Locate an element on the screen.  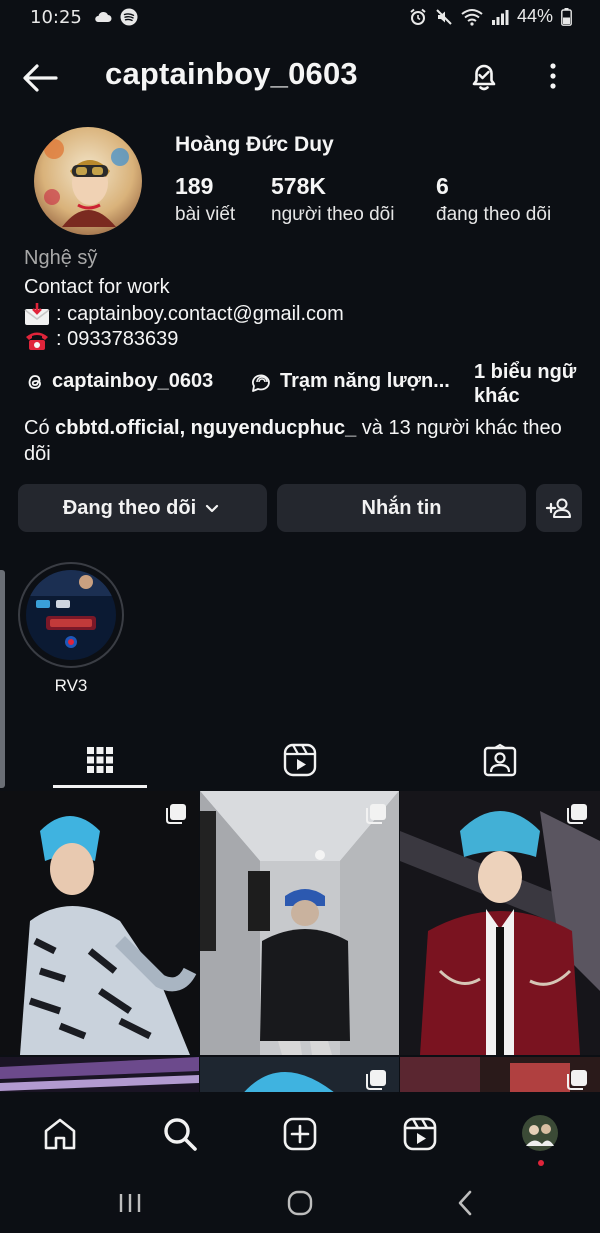
mutual-followers: cbbtd.official, nguyenducphuc_ is located at coordinates (206, 428).